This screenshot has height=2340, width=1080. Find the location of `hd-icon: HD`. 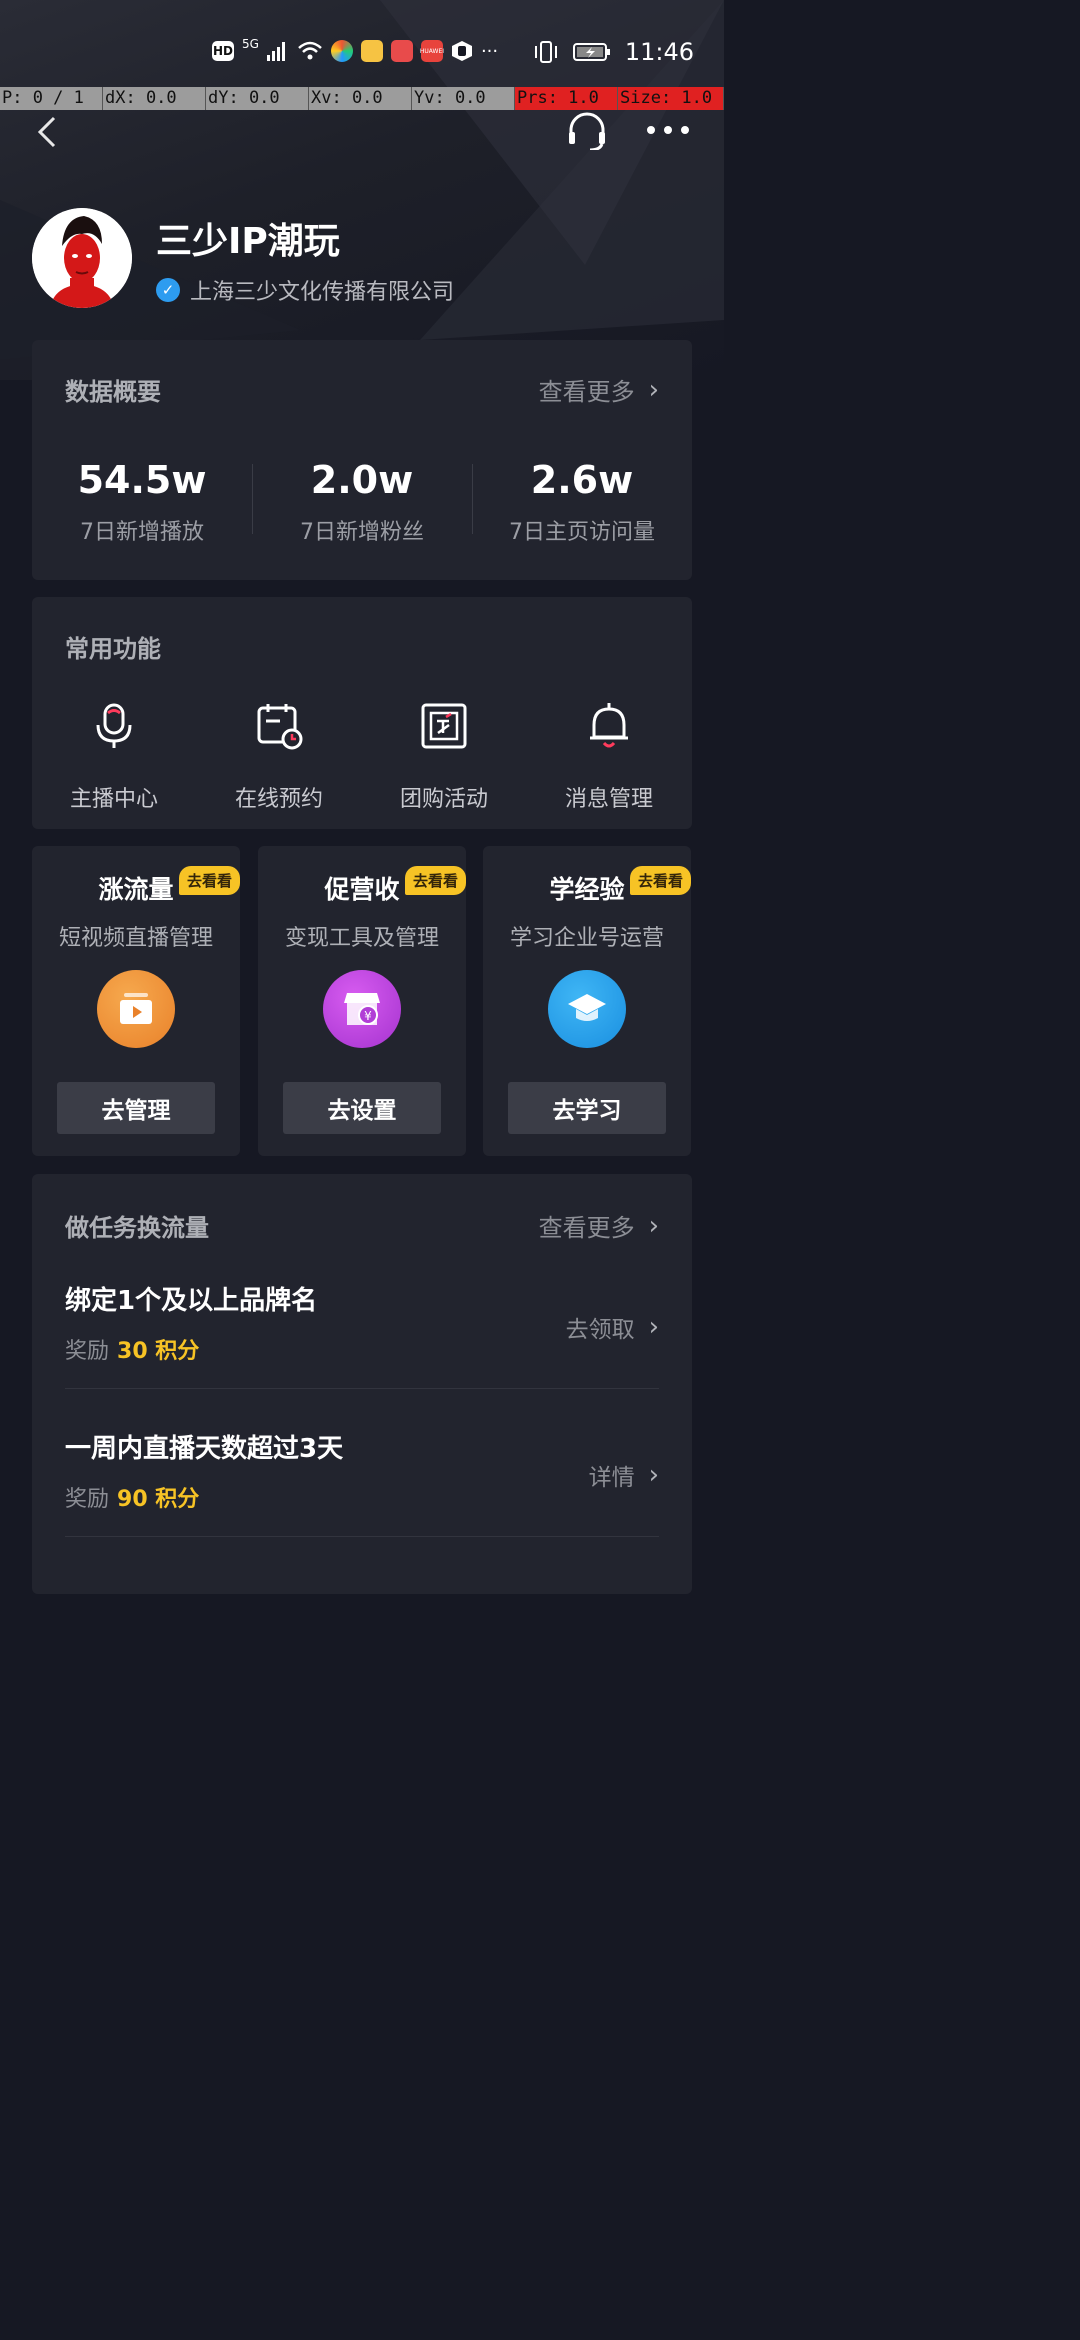

hd-icon: HD is located at coordinates (223, 51).